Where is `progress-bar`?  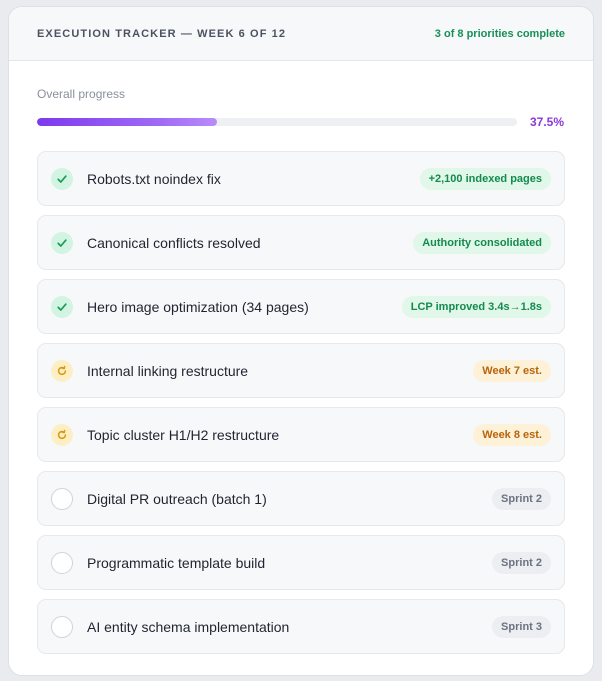 progress-bar is located at coordinates (277, 122).